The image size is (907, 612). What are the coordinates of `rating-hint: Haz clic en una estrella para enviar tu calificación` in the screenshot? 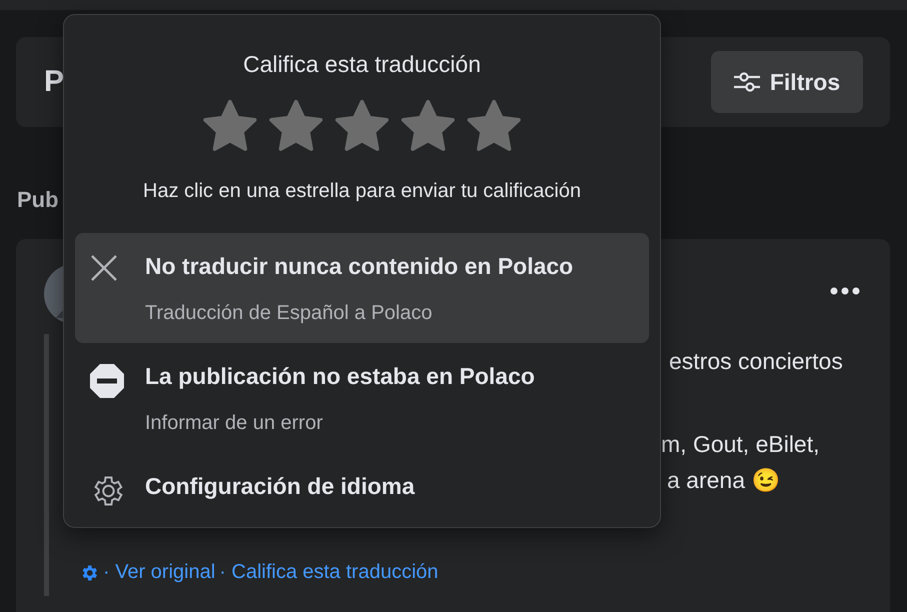 It's located at (362, 191).